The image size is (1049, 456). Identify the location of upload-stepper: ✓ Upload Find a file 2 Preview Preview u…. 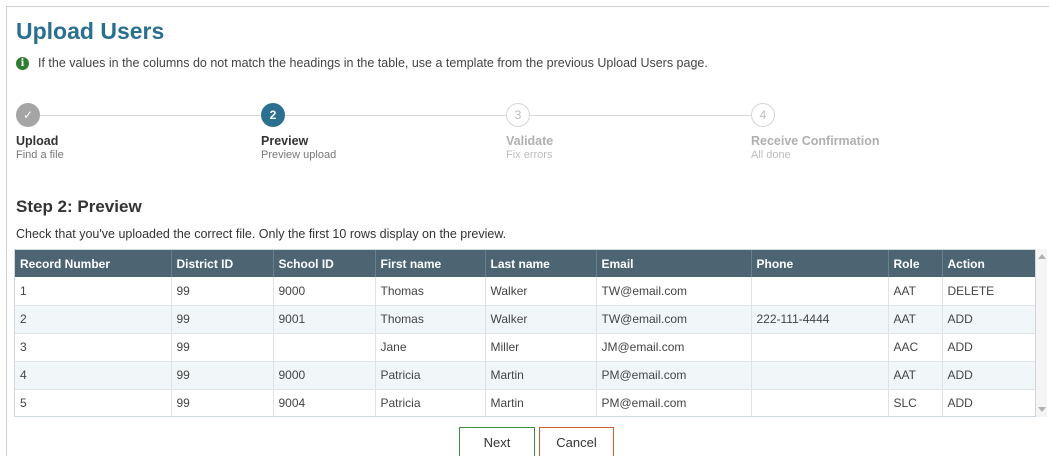
(516, 133).